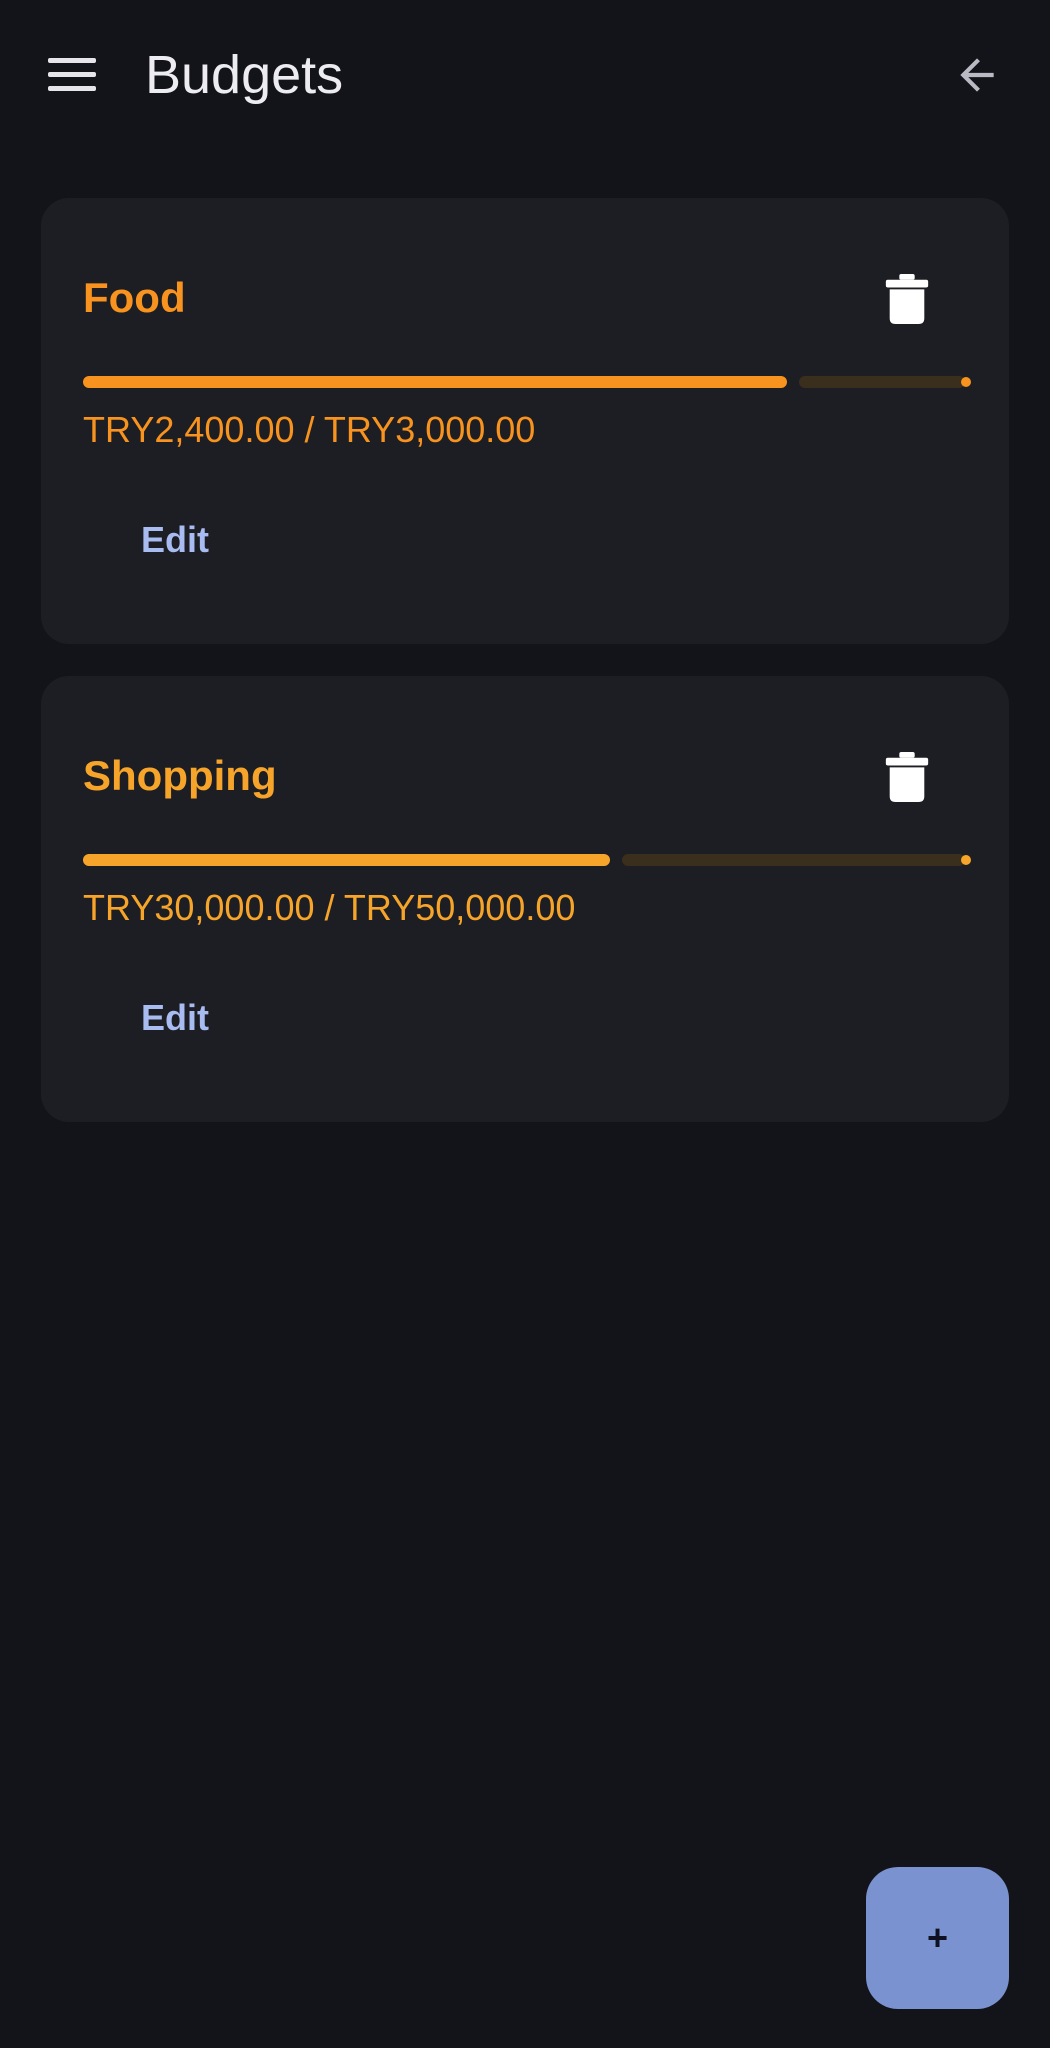  Describe the element at coordinates (977, 75) in the screenshot. I see `arrow-left-icon` at that location.